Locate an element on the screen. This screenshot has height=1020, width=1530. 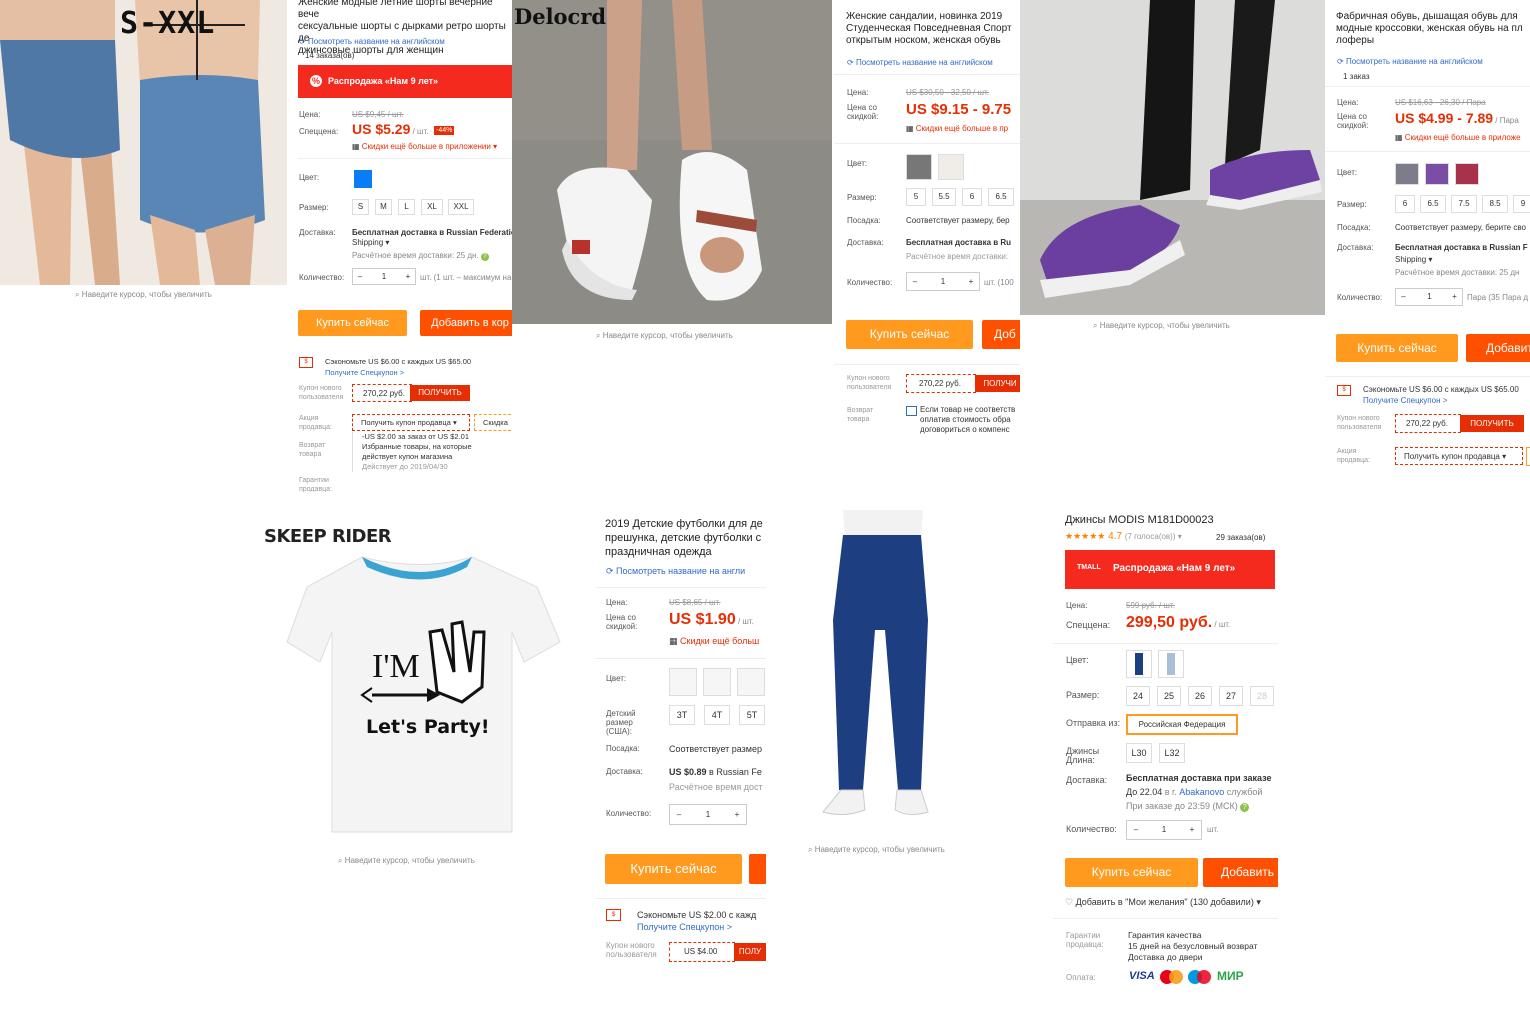
color-option-purple is located at coordinates (1437, 174).